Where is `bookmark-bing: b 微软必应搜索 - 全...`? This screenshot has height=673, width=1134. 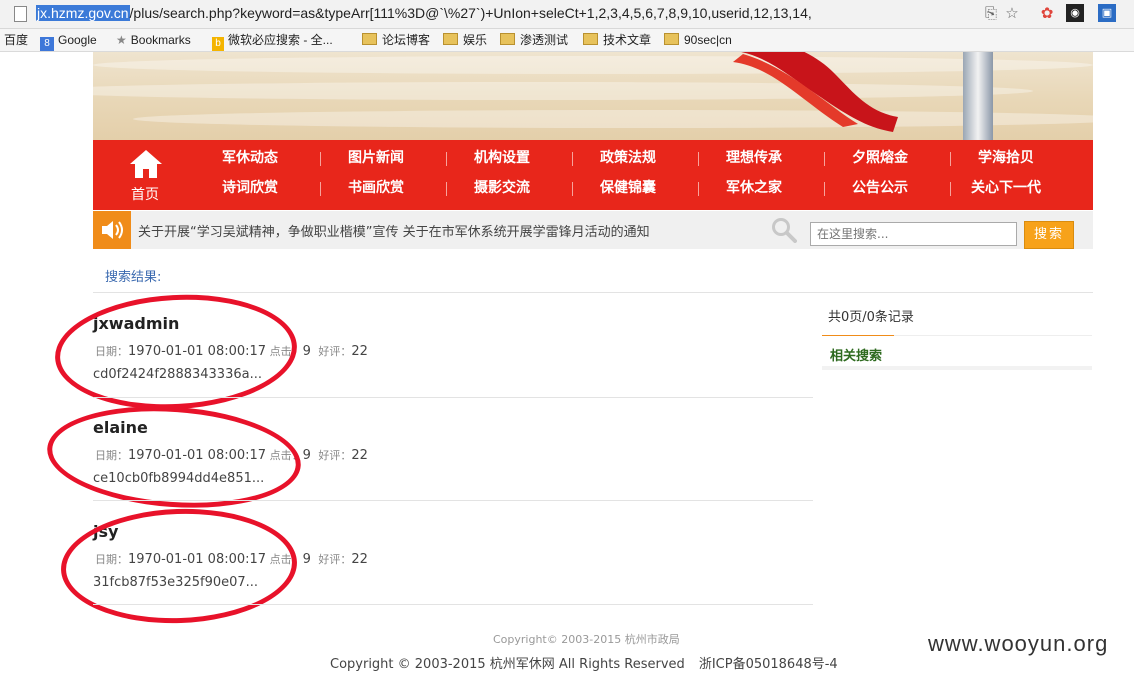 bookmark-bing: b 微软必应搜索 - 全... is located at coordinates (272, 41).